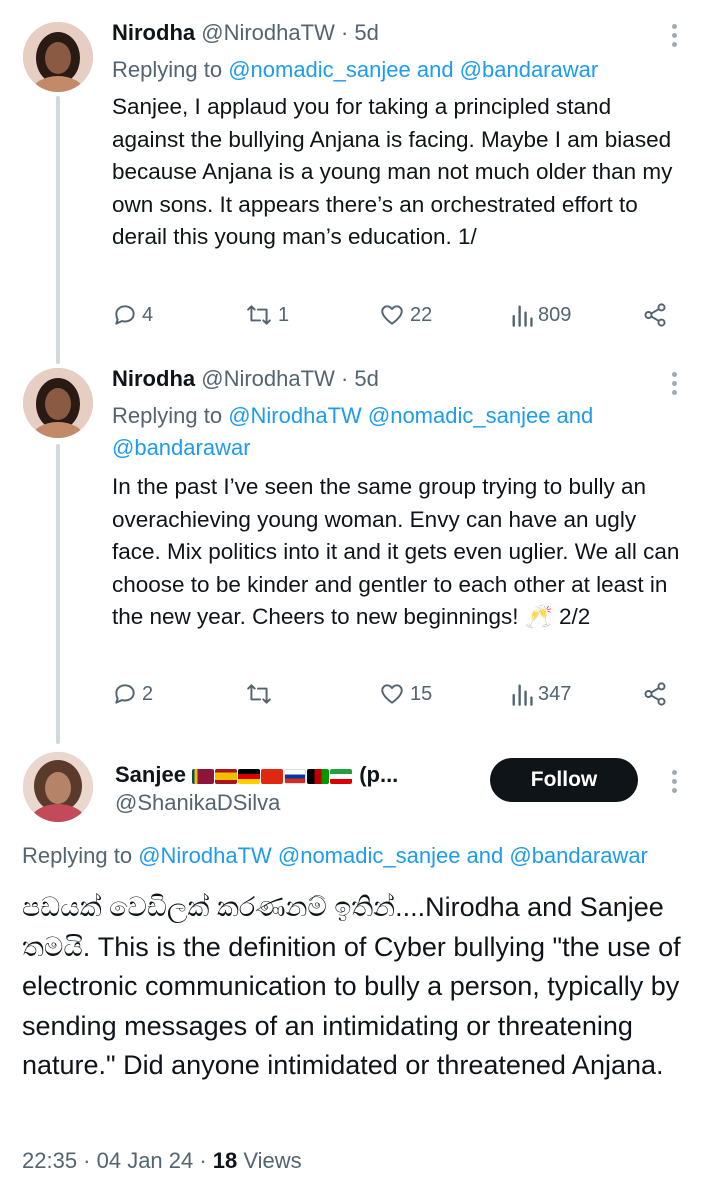 The image size is (704, 1200). What do you see at coordinates (197, 803) in the screenshot?
I see `handle: @ShanikaDSilva` at bounding box center [197, 803].